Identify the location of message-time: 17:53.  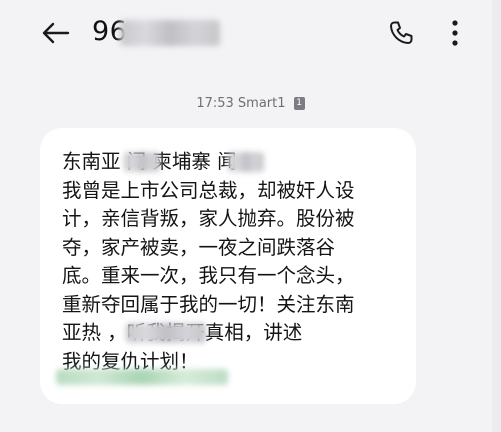
(215, 103).